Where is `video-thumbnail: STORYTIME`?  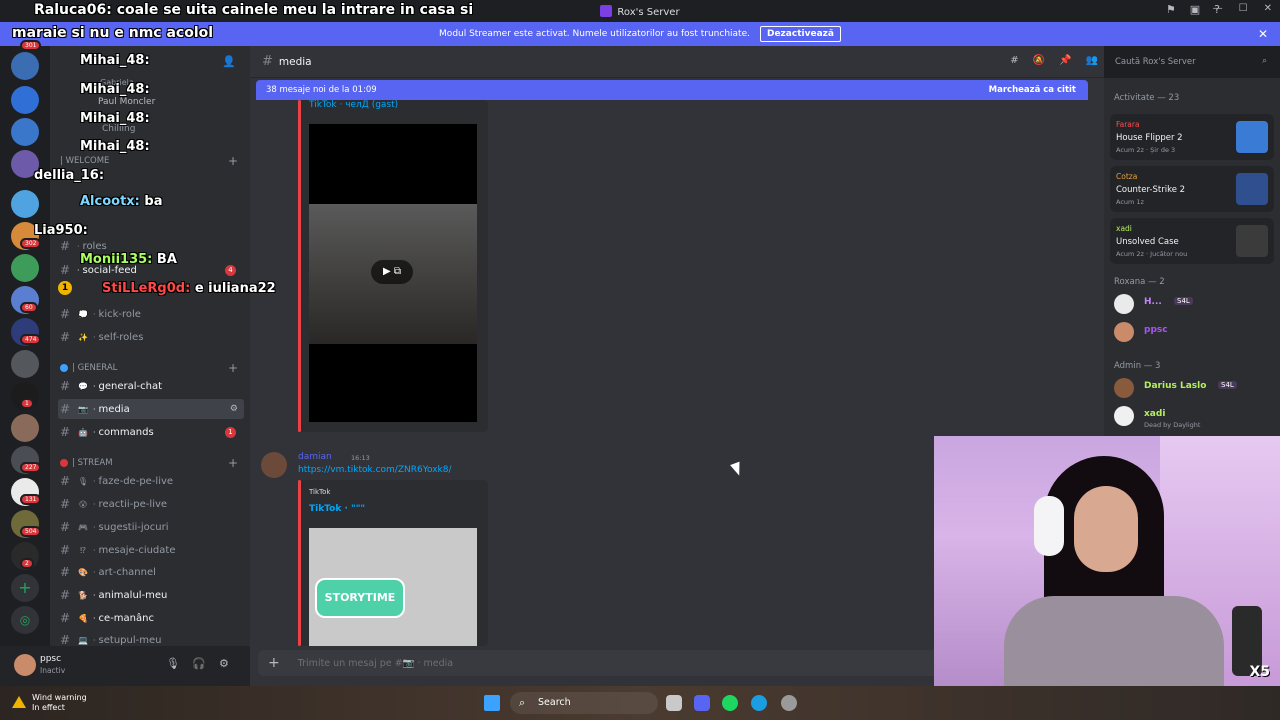 video-thumbnail: STORYTIME is located at coordinates (393, 587).